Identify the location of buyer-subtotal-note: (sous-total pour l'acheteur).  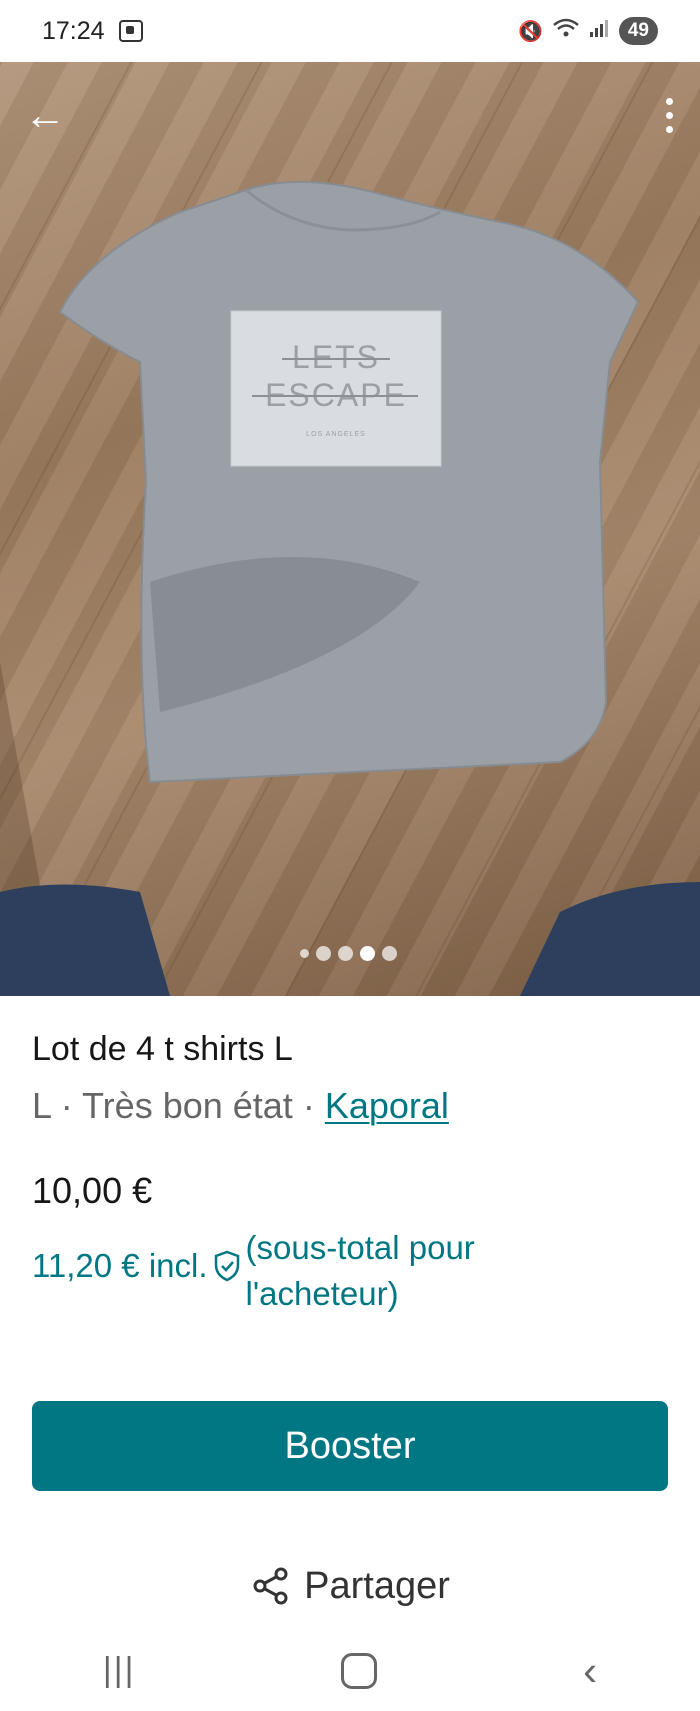
(360, 1270).